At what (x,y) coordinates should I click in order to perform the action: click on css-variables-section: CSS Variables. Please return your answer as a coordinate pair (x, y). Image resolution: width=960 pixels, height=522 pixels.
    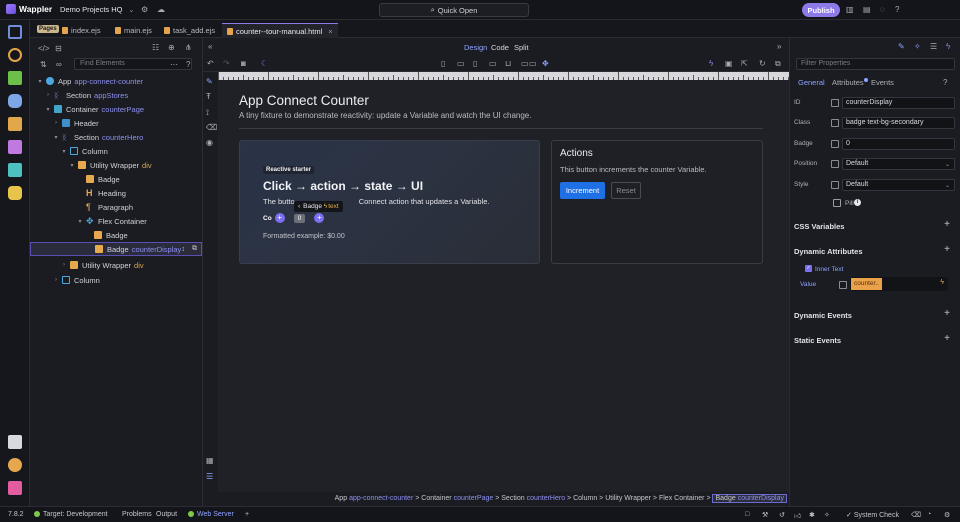
    Looking at the image, I should click on (819, 226).